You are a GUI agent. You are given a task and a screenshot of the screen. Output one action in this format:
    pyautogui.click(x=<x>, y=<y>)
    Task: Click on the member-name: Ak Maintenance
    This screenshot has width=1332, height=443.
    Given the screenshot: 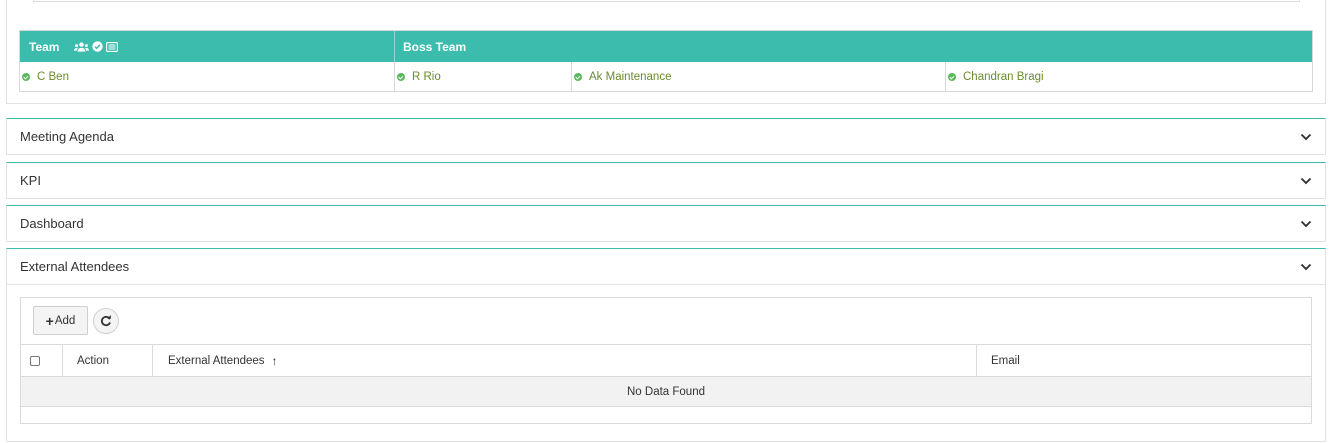 What is the action you would take?
    pyautogui.click(x=630, y=77)
    